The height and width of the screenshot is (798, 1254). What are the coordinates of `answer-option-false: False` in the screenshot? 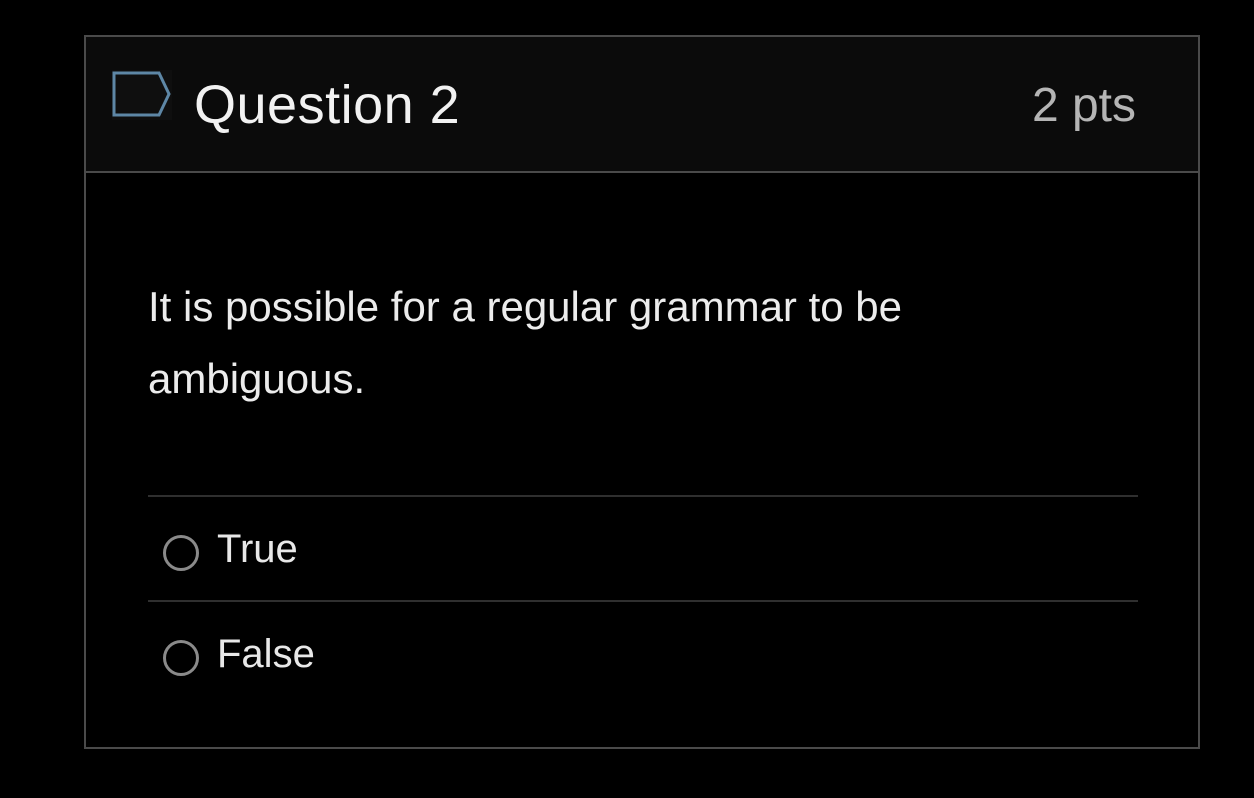 It's located at (643, 653).